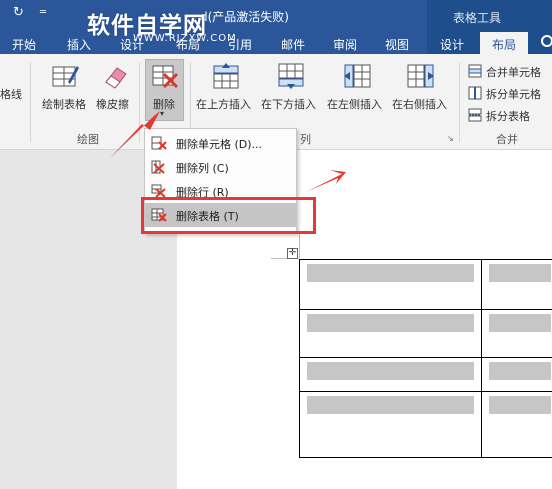 Image resolution: width=552 pixels, height=489 pixels. Describe the element at coordinates (228, 151) in the screenshot. I see `annotation-arrows` at that location.